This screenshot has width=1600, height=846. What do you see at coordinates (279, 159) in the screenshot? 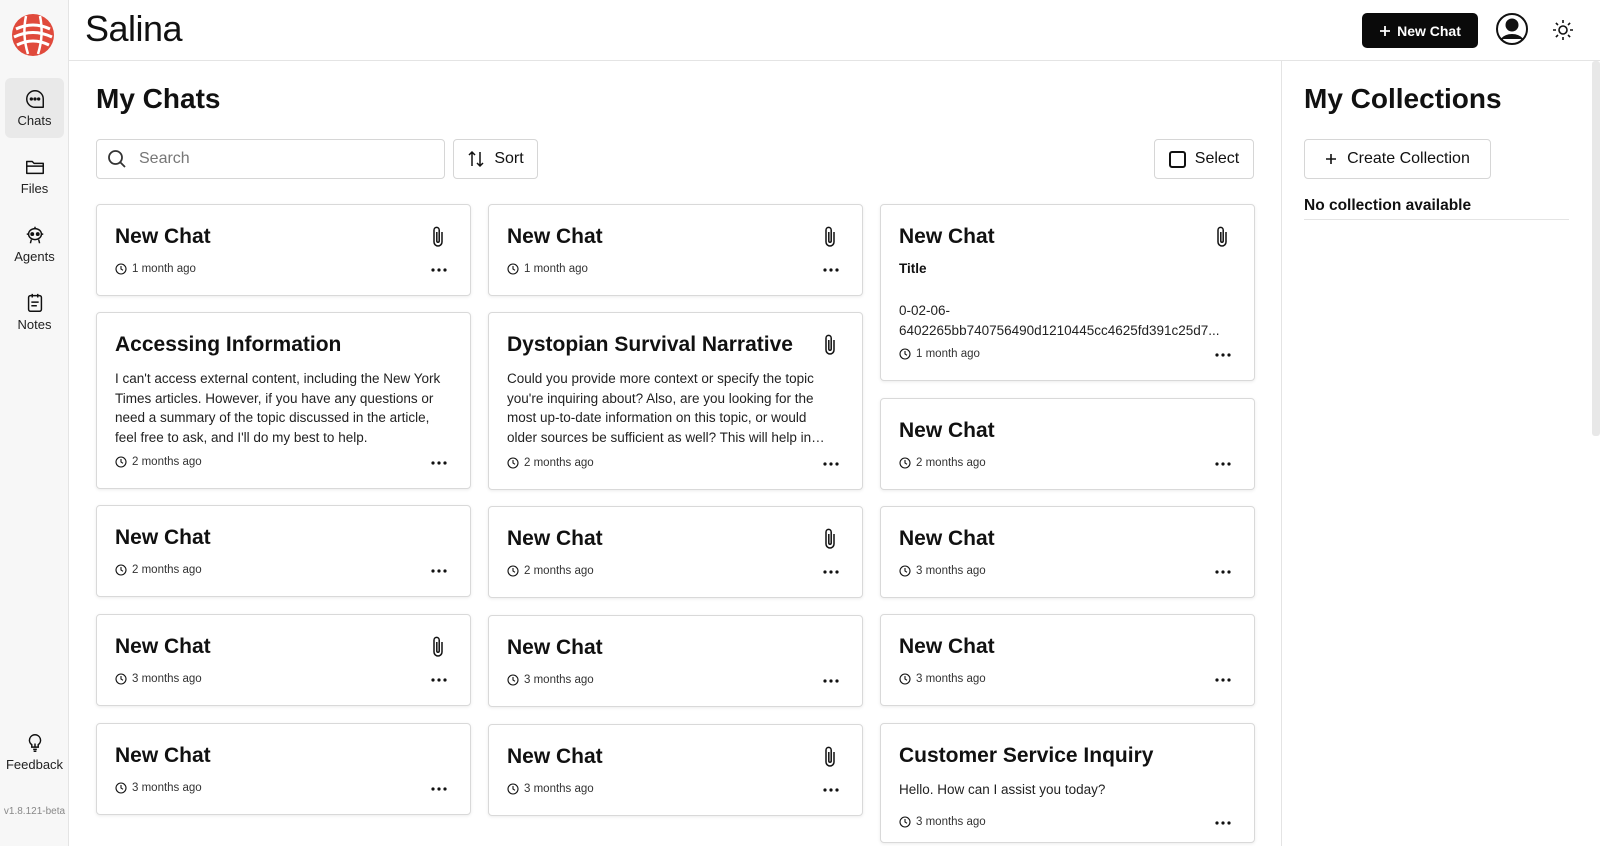
I see `search-input` at bounding box center [279, 159].